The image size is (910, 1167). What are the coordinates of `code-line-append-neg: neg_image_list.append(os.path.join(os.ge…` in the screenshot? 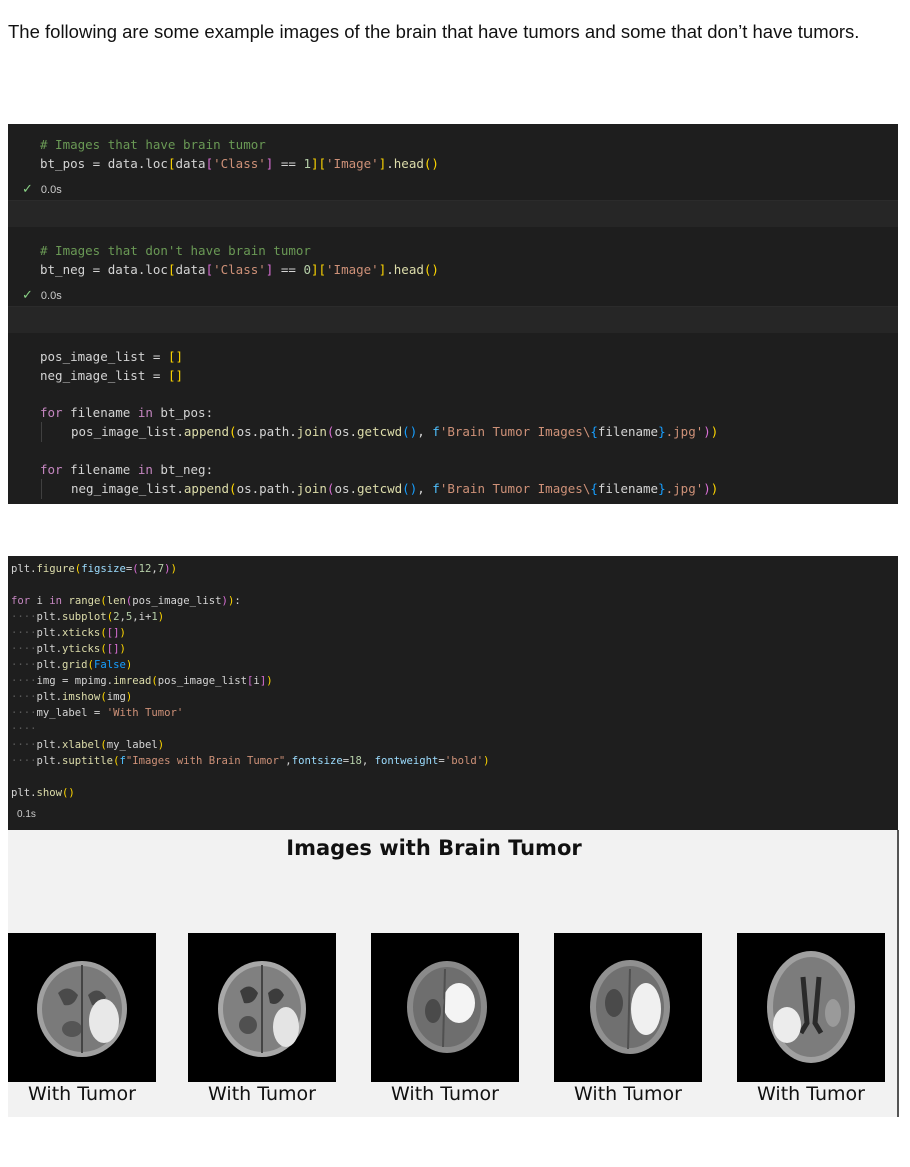 It's located at (395, 488).